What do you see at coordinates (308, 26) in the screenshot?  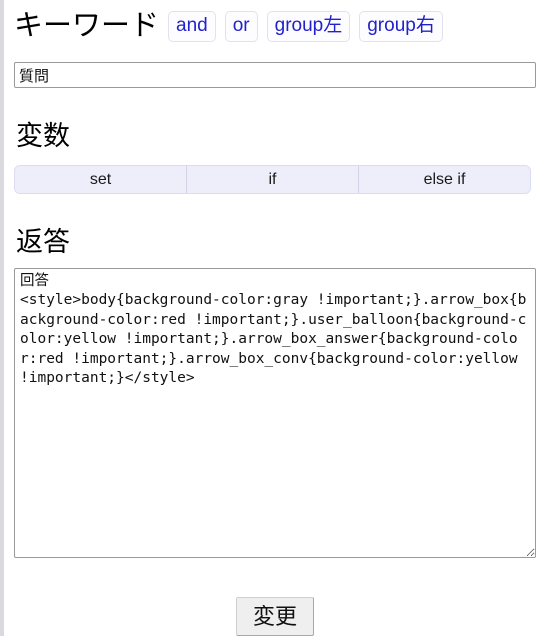 I see `keyword-button-group-left: group左` at bounding box center [308, 26].